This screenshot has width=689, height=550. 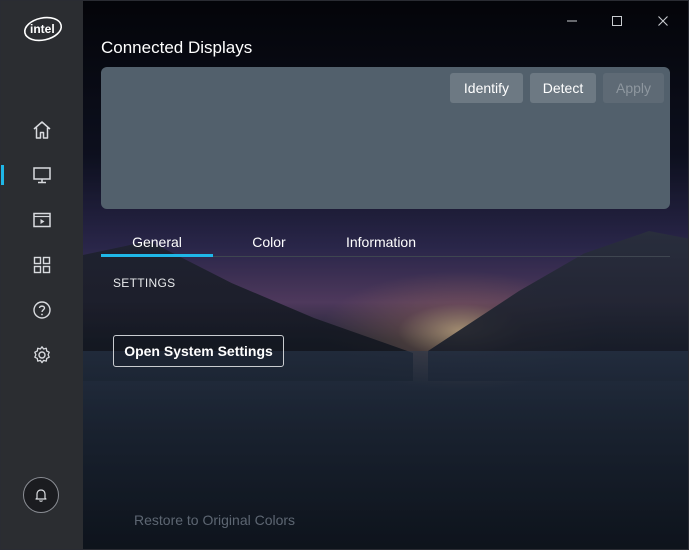 I want to click on monitor-icon, so click(x=42, y=175).